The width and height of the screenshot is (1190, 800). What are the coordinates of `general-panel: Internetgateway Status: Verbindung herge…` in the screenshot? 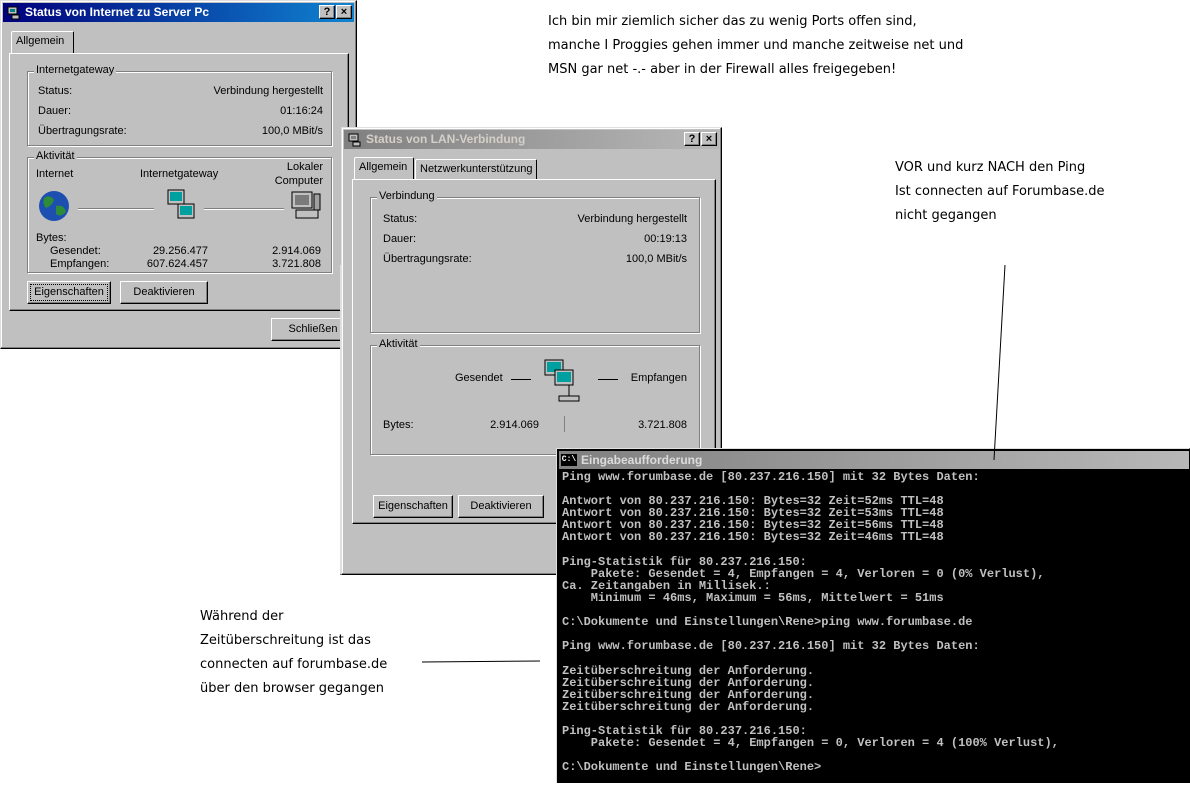 It's located at (179, 182).